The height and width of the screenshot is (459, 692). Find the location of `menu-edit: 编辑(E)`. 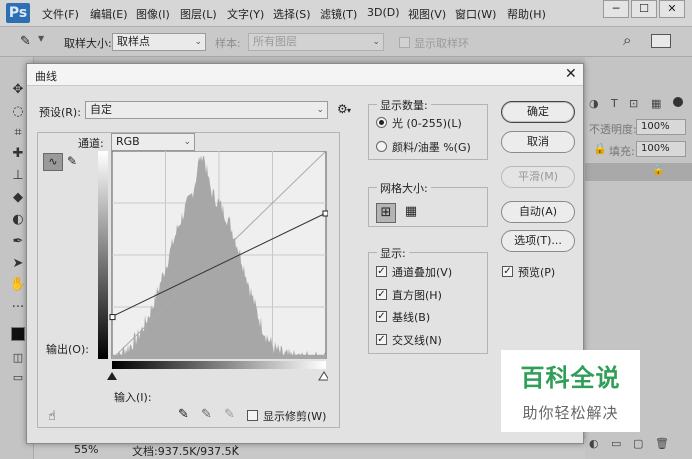

menu-edit: 编辑(E) is located at coordinates (109, 14).